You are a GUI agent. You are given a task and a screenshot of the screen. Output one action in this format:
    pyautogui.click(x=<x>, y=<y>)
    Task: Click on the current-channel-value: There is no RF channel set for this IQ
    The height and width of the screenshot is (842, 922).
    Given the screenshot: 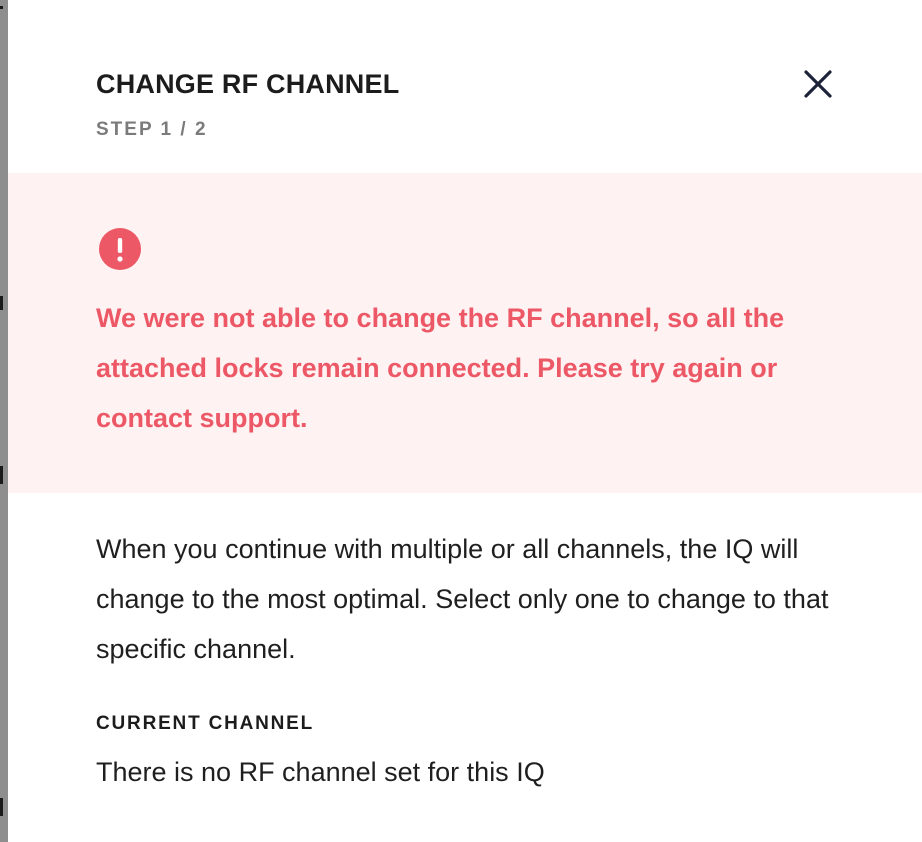 What is the action you would take?
    pyautogui.click(x=320, y=772)
    